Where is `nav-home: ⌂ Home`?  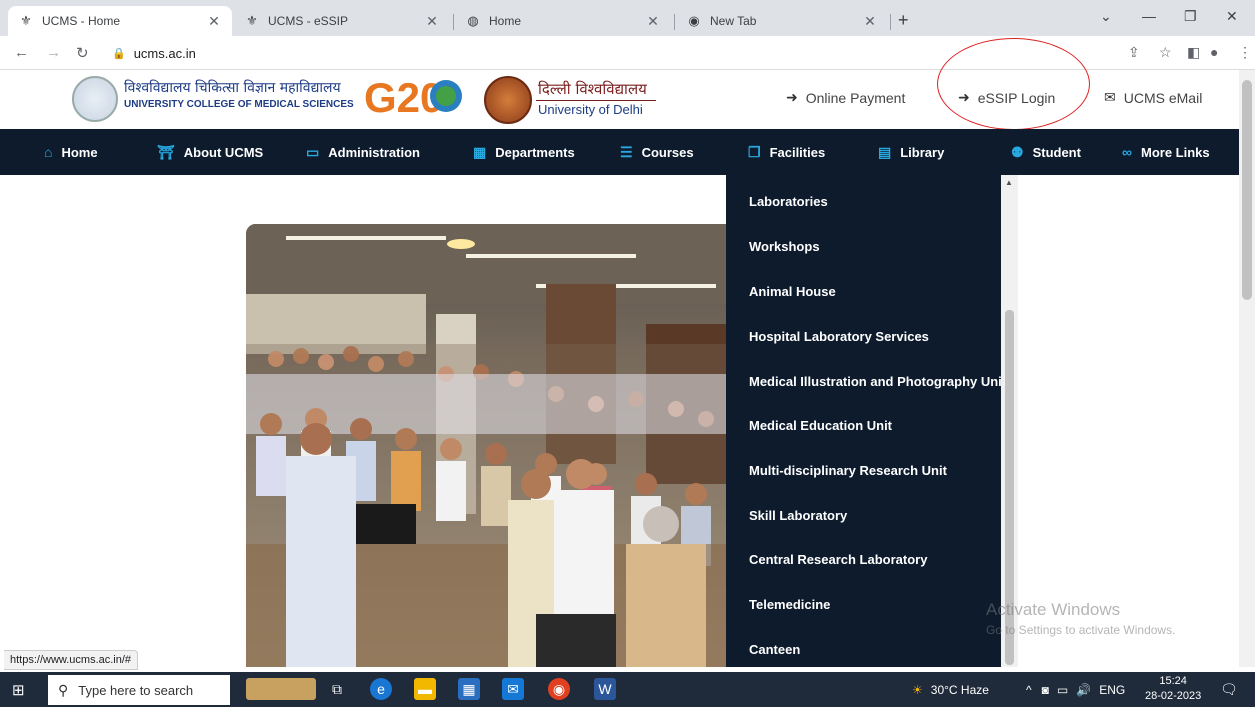 nav-home: ⌂ Home is located at coordinates (71, 152).